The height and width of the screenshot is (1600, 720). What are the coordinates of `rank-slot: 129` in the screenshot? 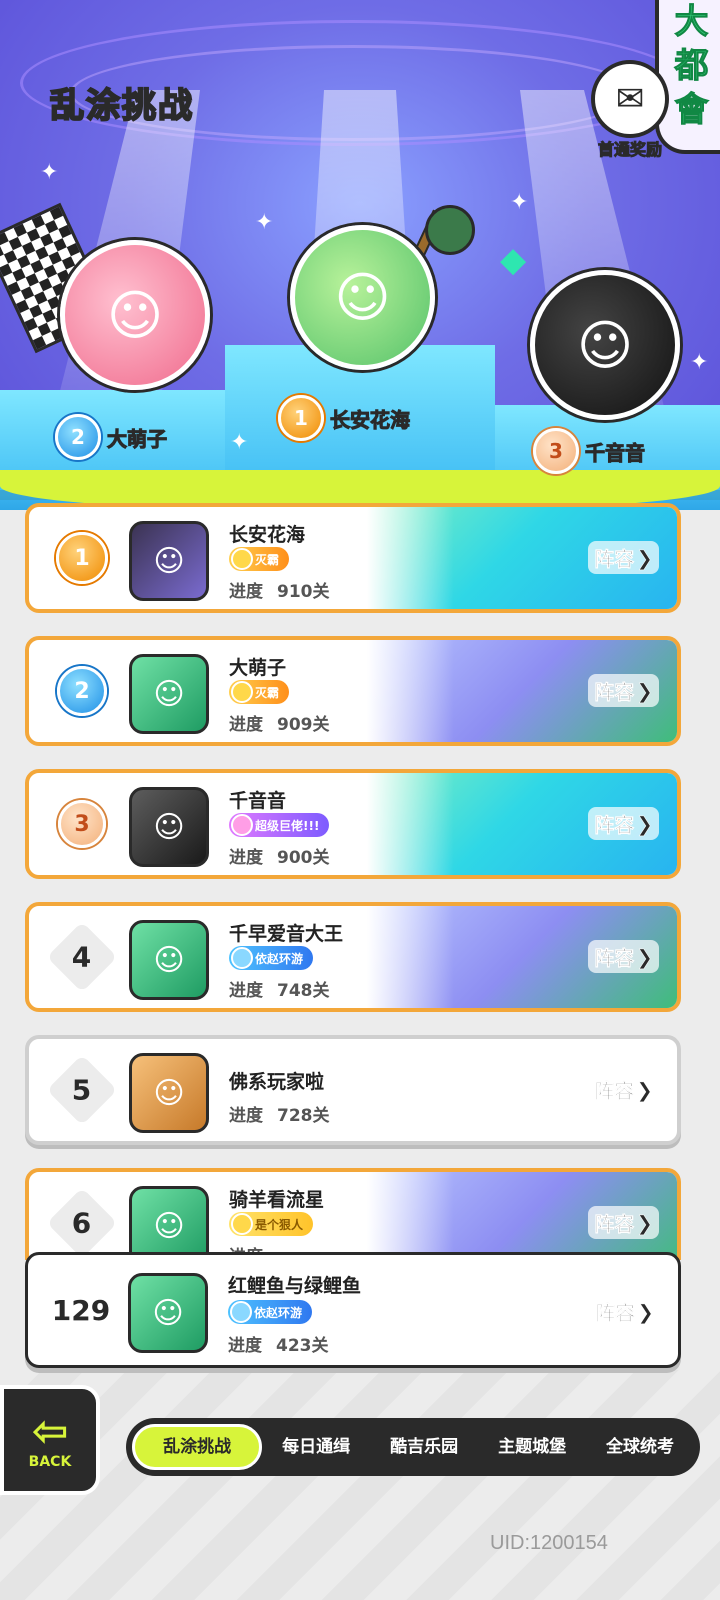 It's located at (81, 1310).